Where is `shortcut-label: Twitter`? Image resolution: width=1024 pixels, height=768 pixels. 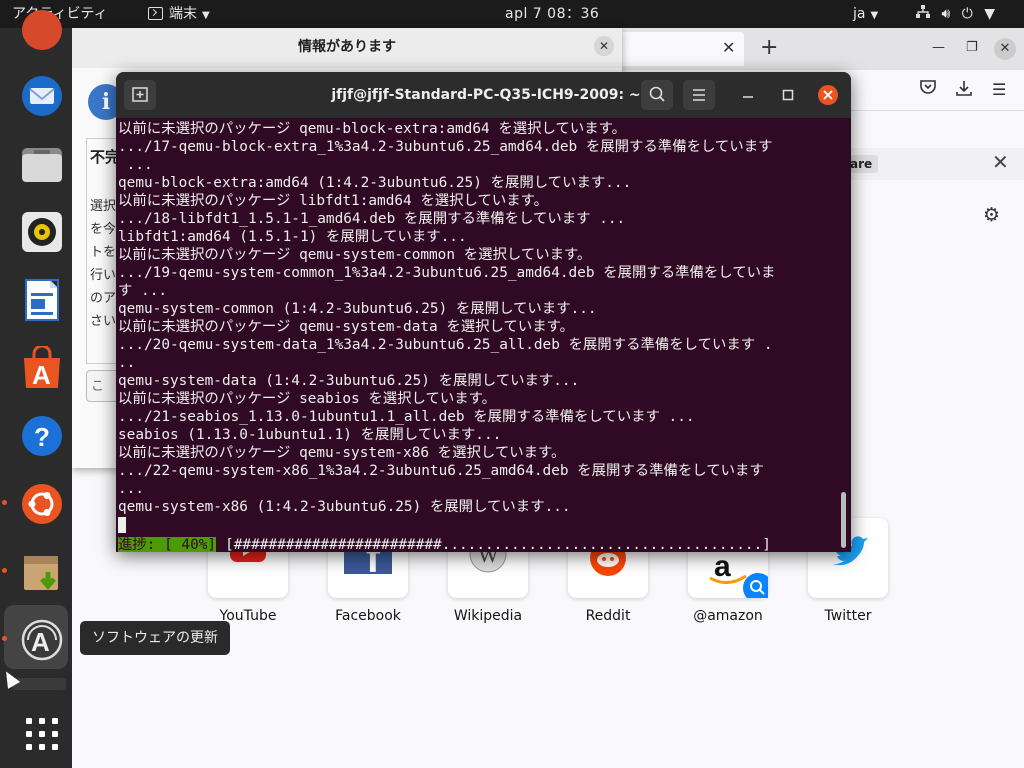 shortcut-label: Twitter is located at coordinates (848, 616).